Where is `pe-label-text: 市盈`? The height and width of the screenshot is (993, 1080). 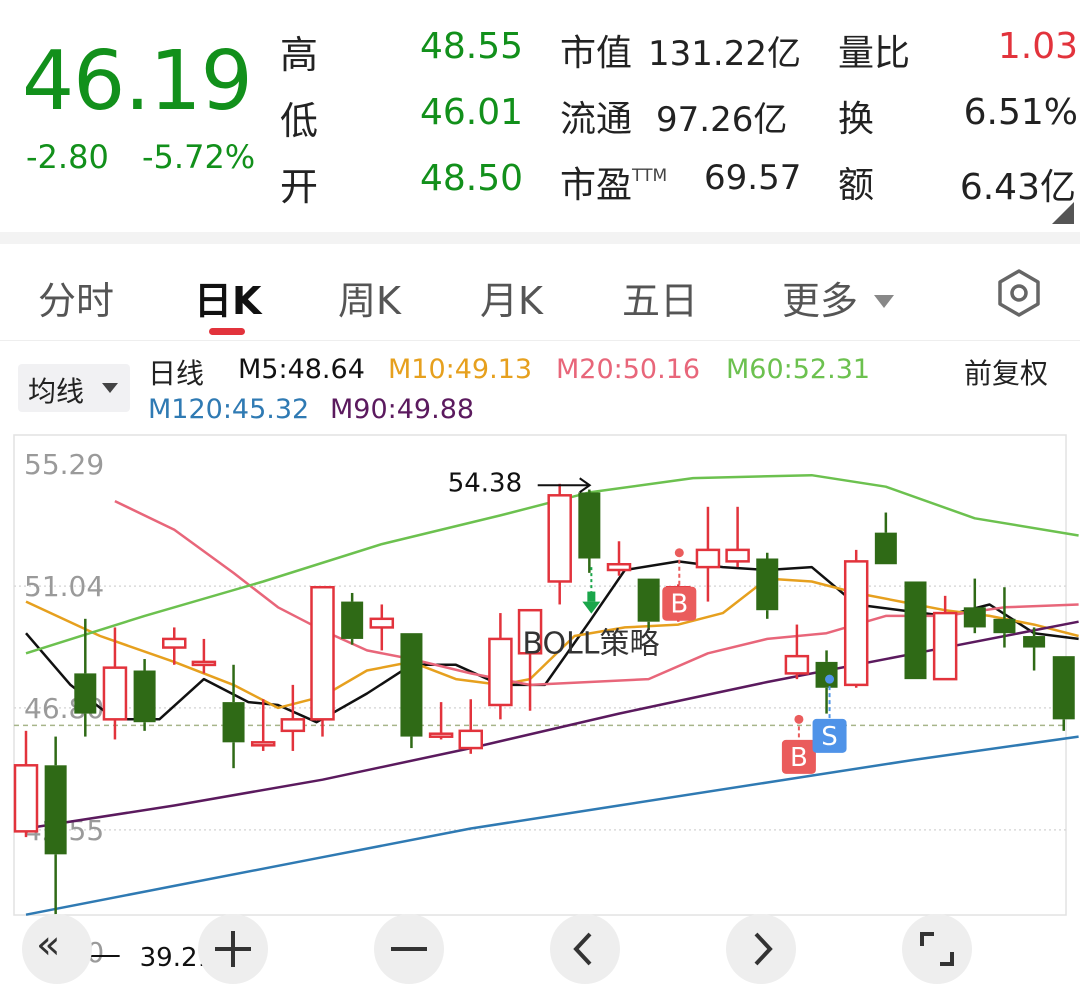 pe-label-text: 市盈 is located at coordinates (596, 185).